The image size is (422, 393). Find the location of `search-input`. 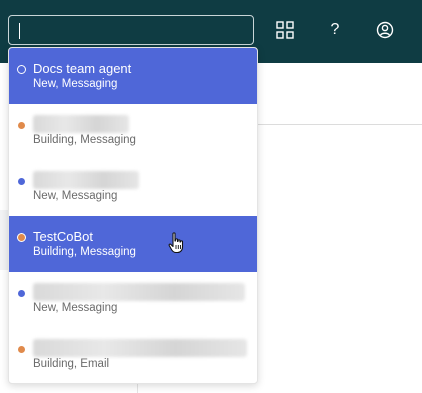

search-input is located at coordinates (131, 30).